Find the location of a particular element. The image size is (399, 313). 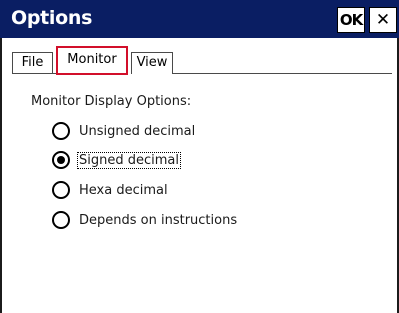

tab-view: View is located at coordinates (152, 63).